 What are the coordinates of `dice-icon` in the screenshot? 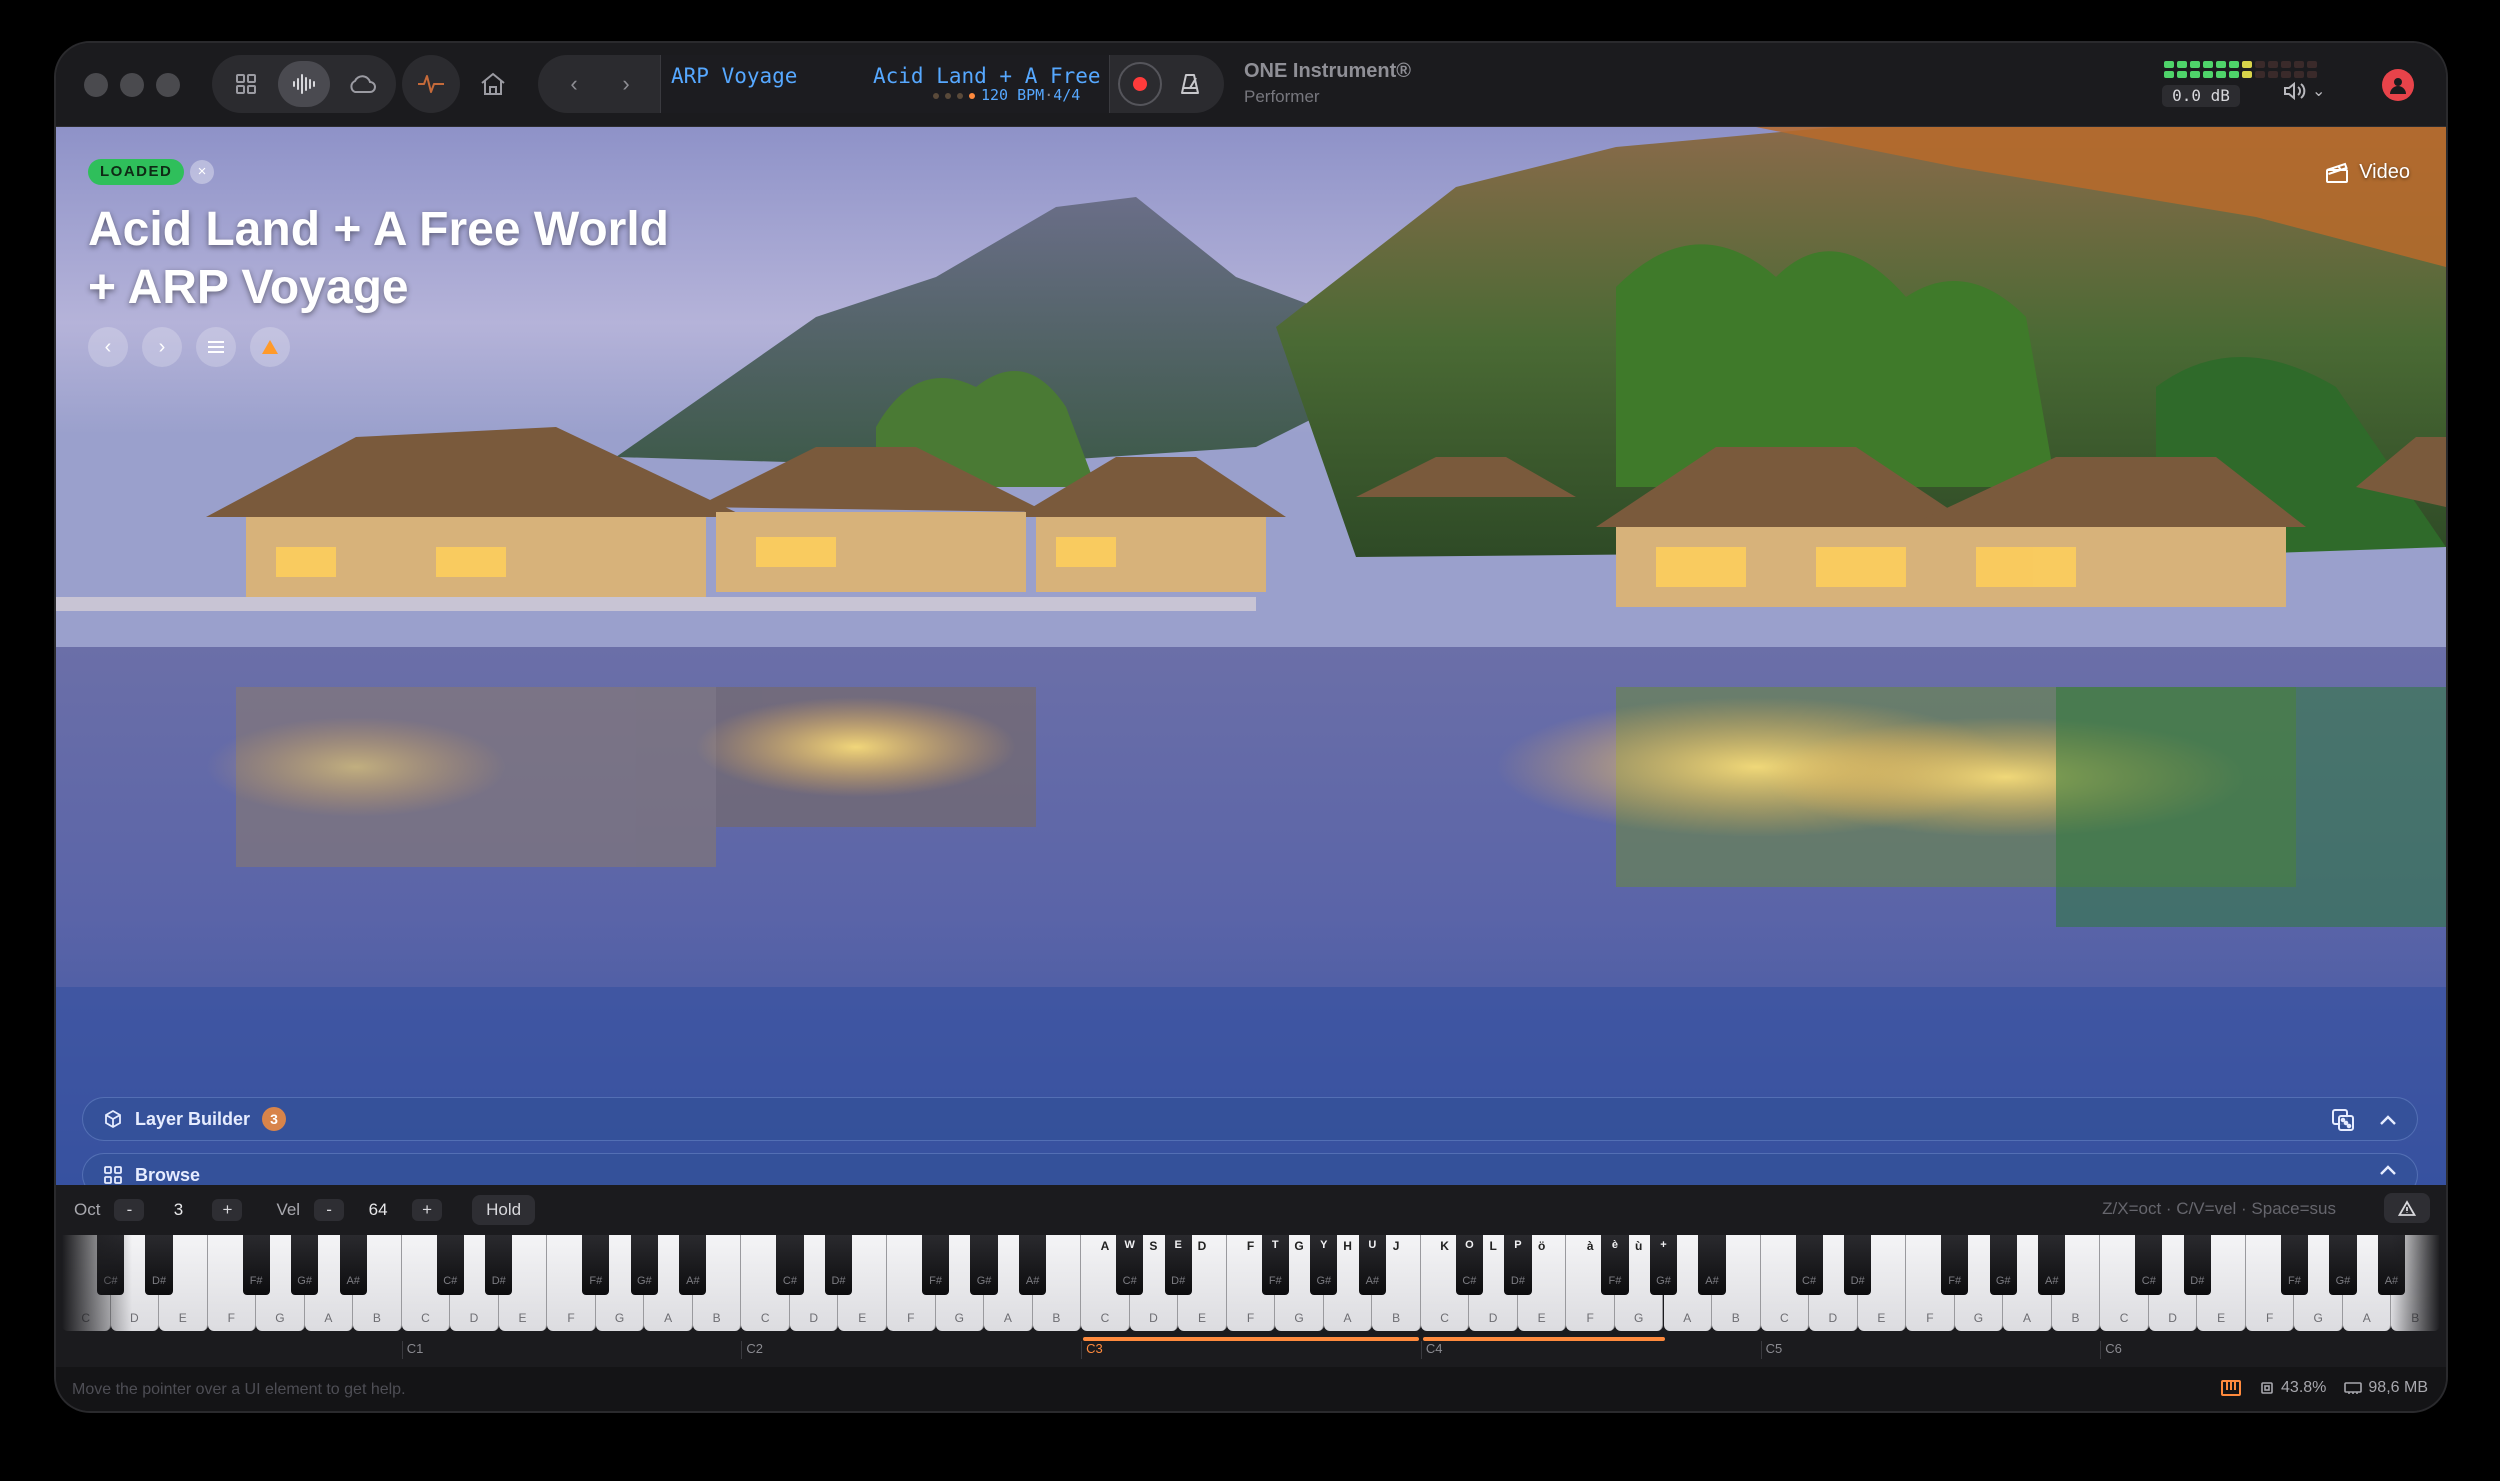 It's located at (2343, 1120).